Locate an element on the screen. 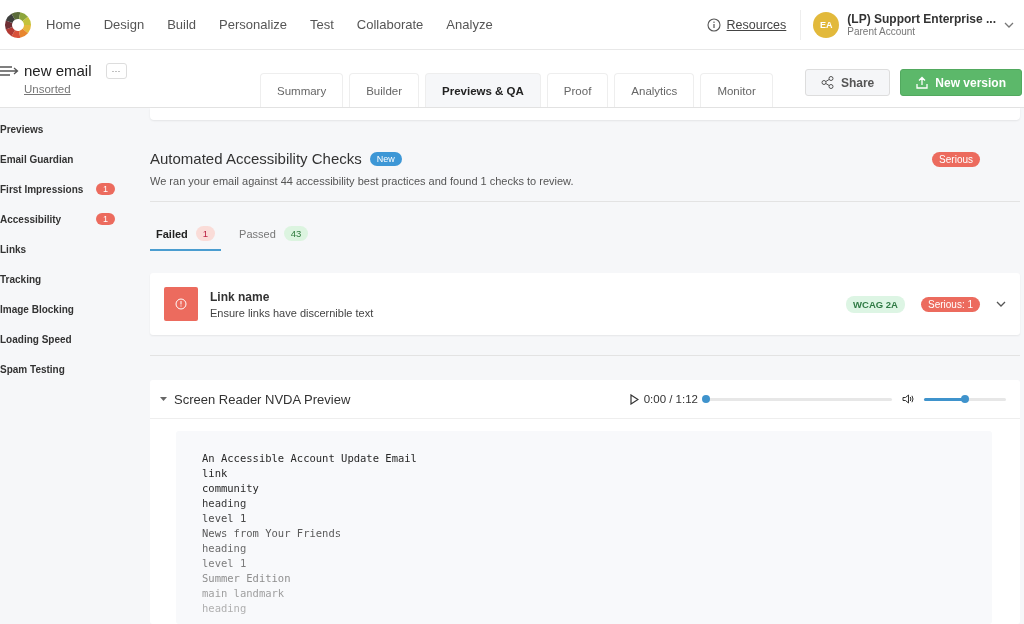 Image resolution: width=1024 pixels, height=624 pixels. play-icon is located at coordinates (634, 399).